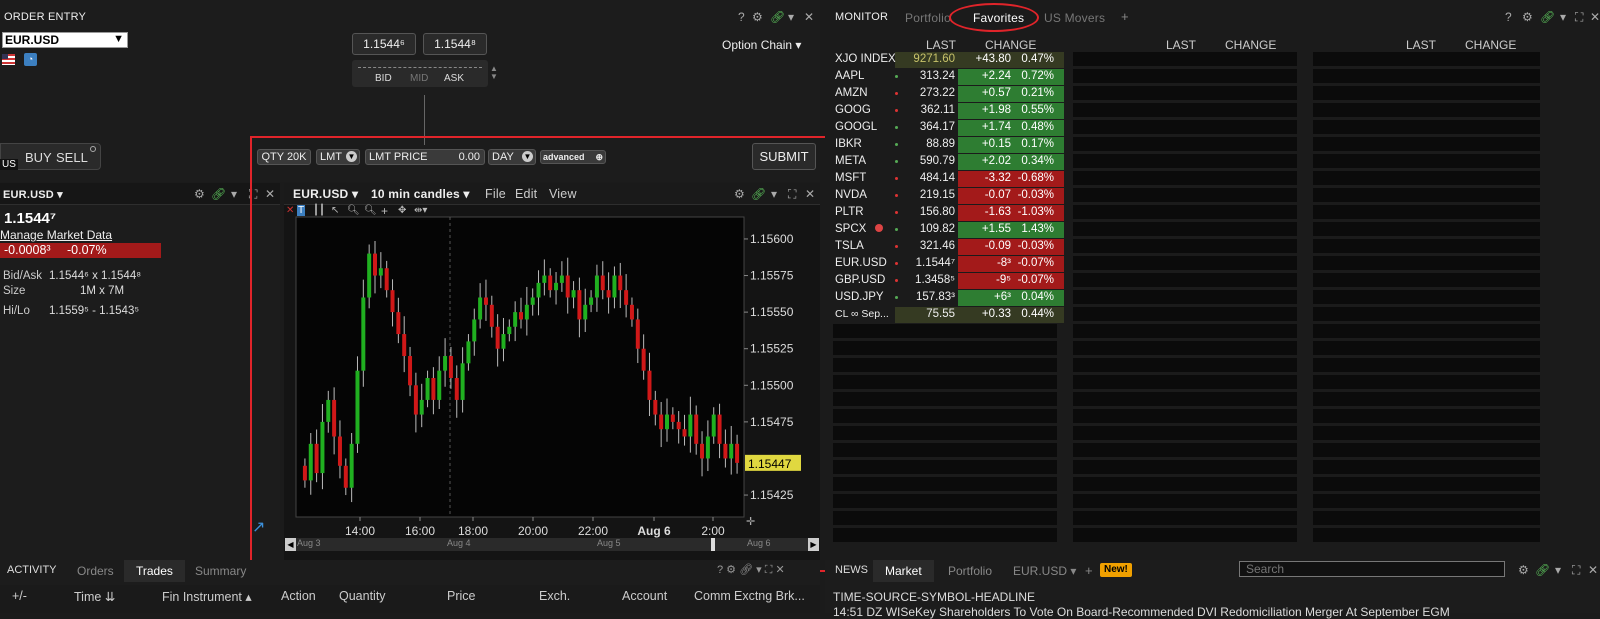 Image resolution: width=1600 pixels, height=619 pixels. I want to click on symbol-select: EUR.USD ▼, so click(65, 40).